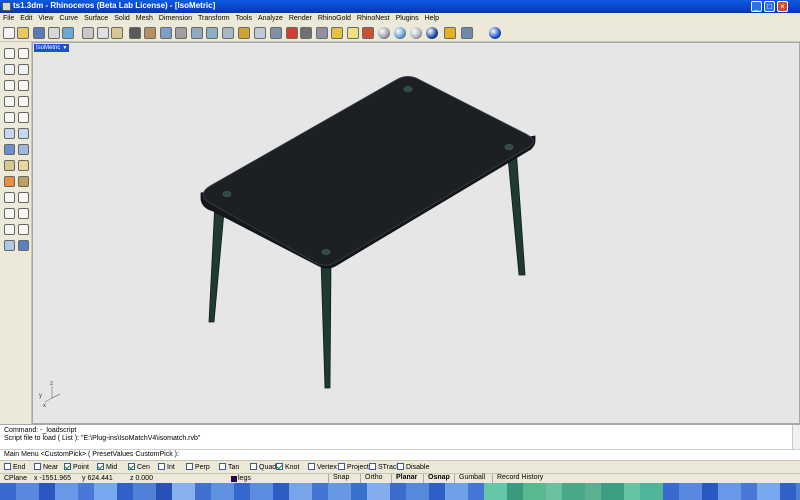 This screenshot has height=500, width=800. I want to click on light-bulb-icon, so click(353, 33).